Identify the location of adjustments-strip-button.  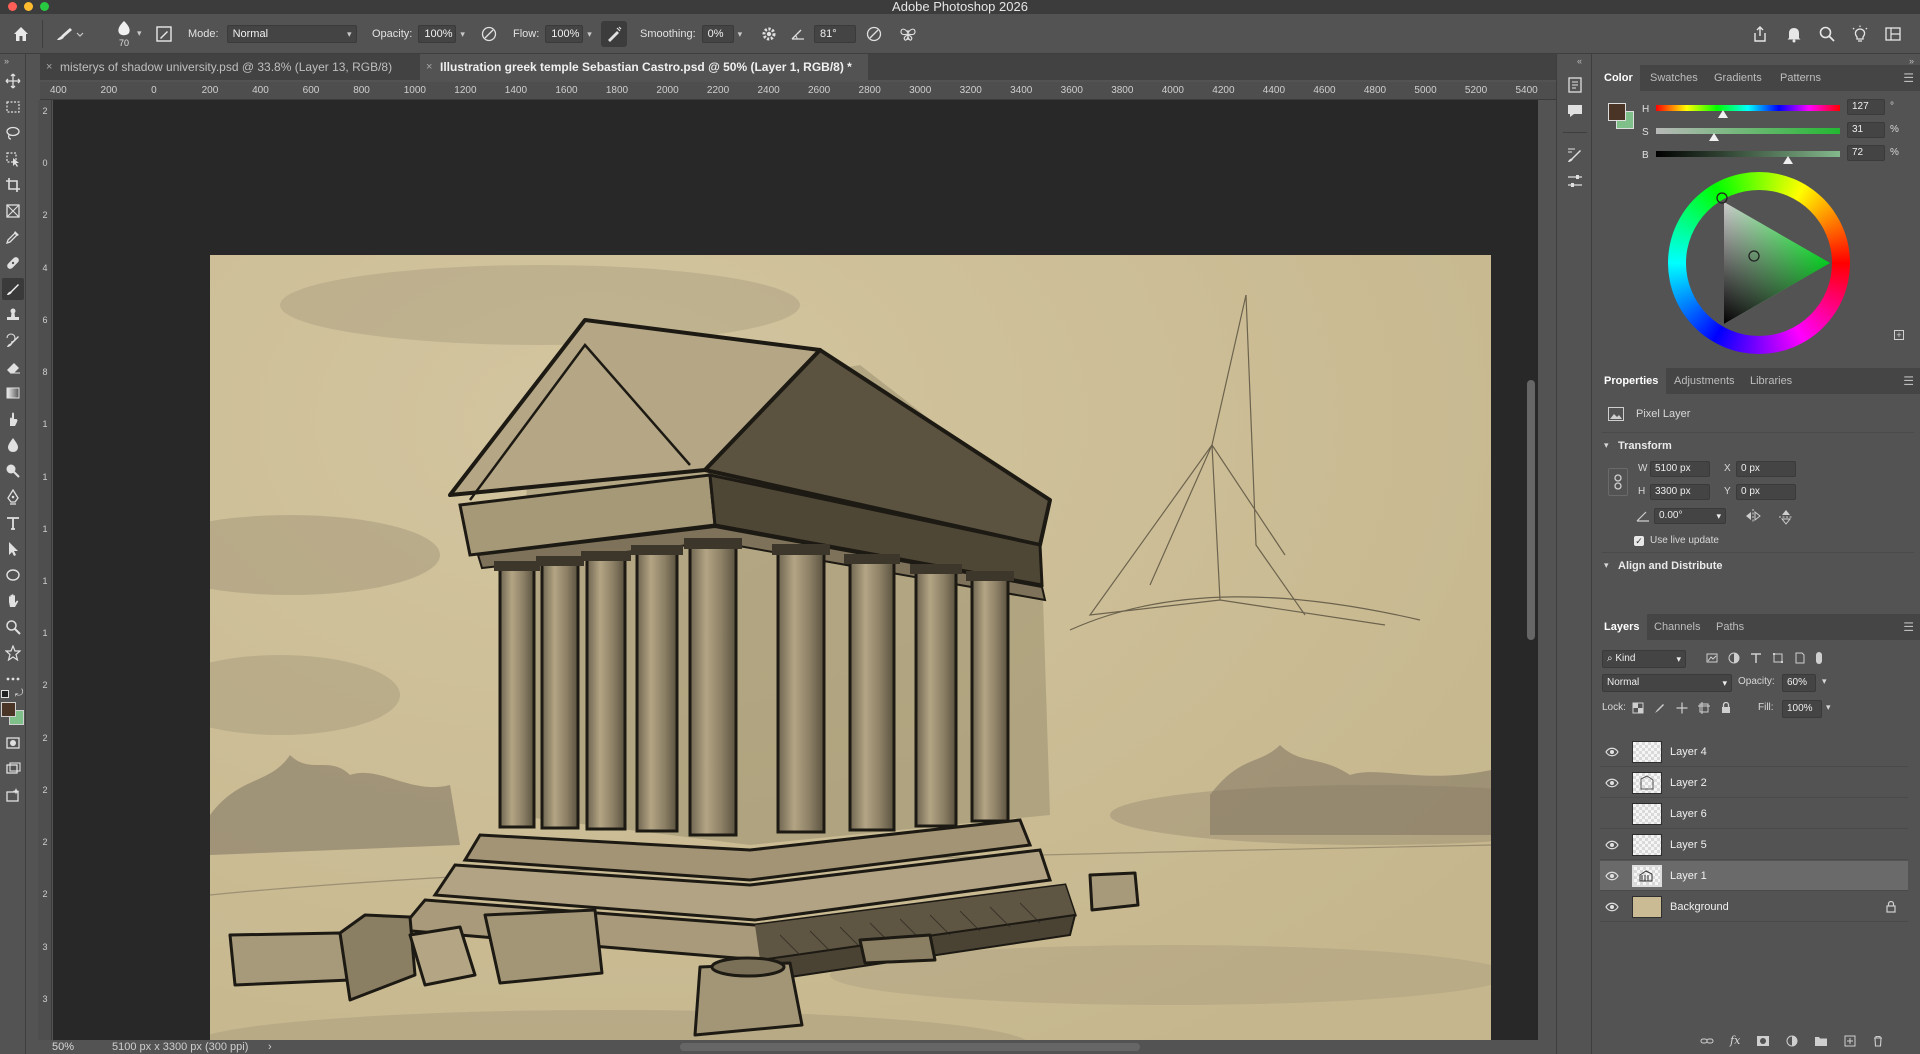
(1575, 181).